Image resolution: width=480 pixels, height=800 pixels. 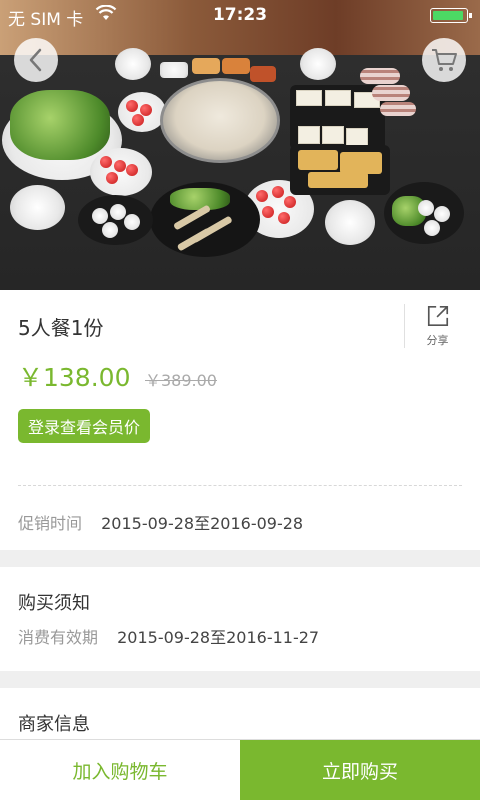 I want to click on dashed-divider, so click(x=240, y=485).